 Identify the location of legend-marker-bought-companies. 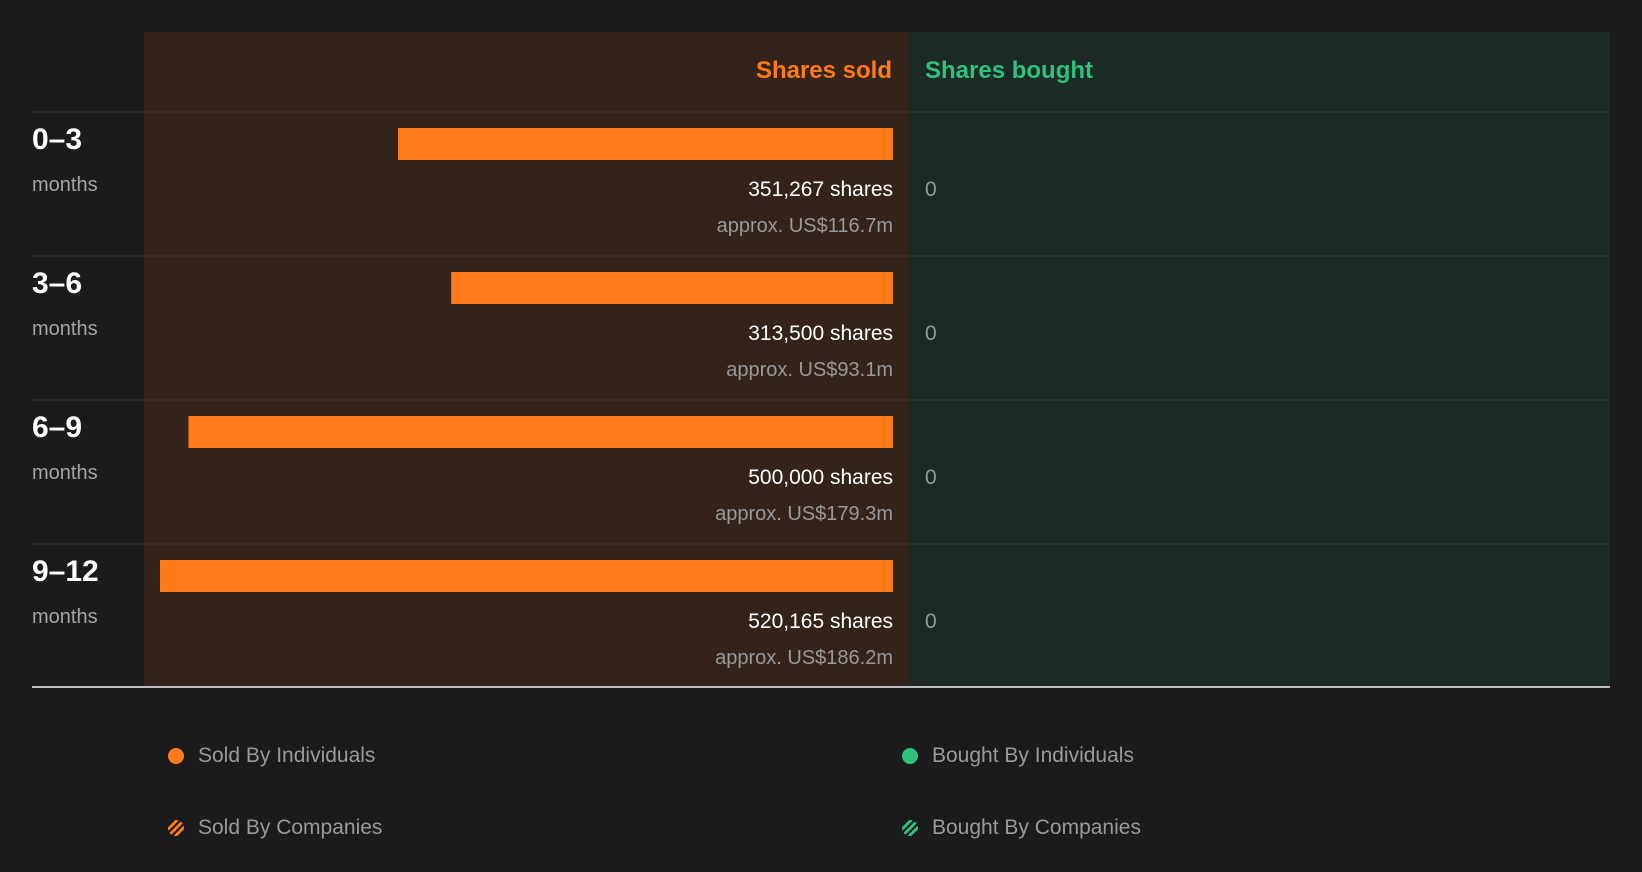
(910, 828).